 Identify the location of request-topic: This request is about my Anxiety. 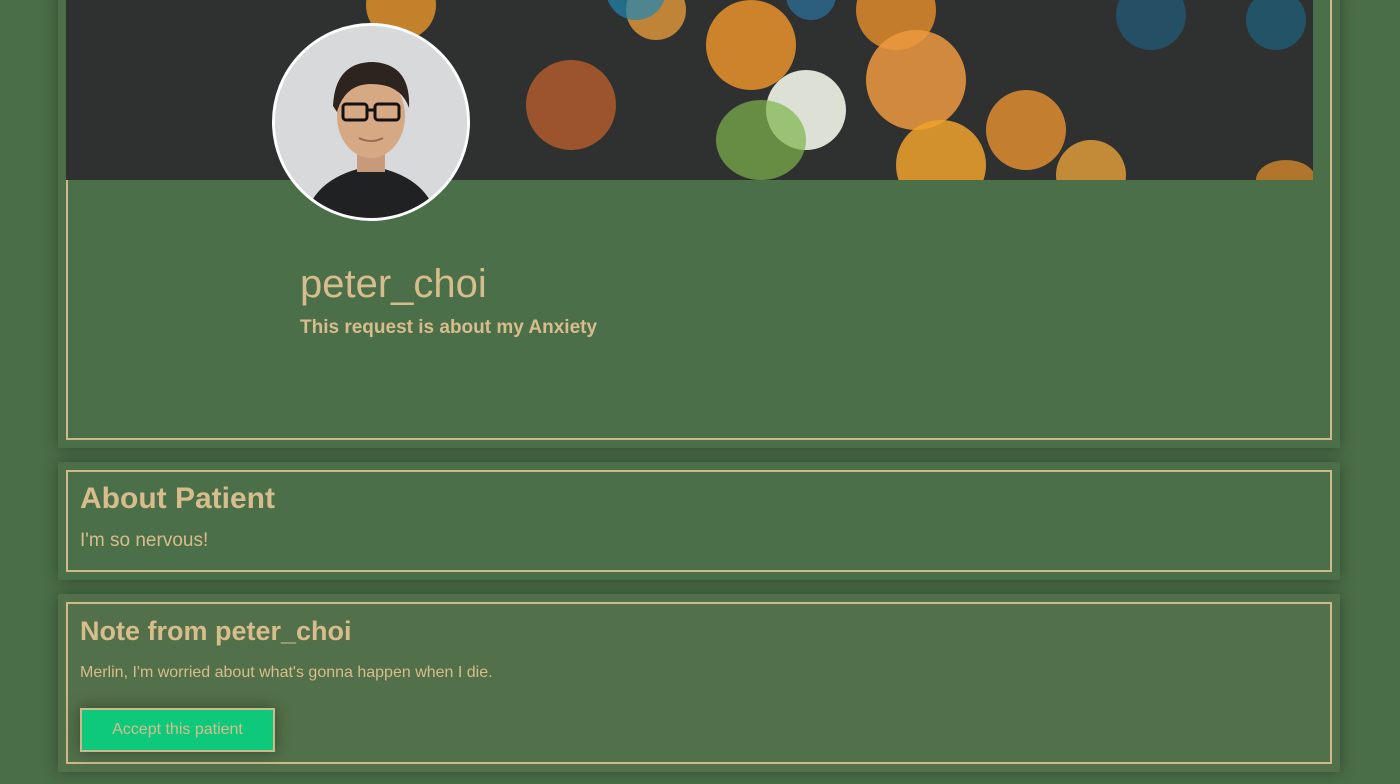
(449, 327).